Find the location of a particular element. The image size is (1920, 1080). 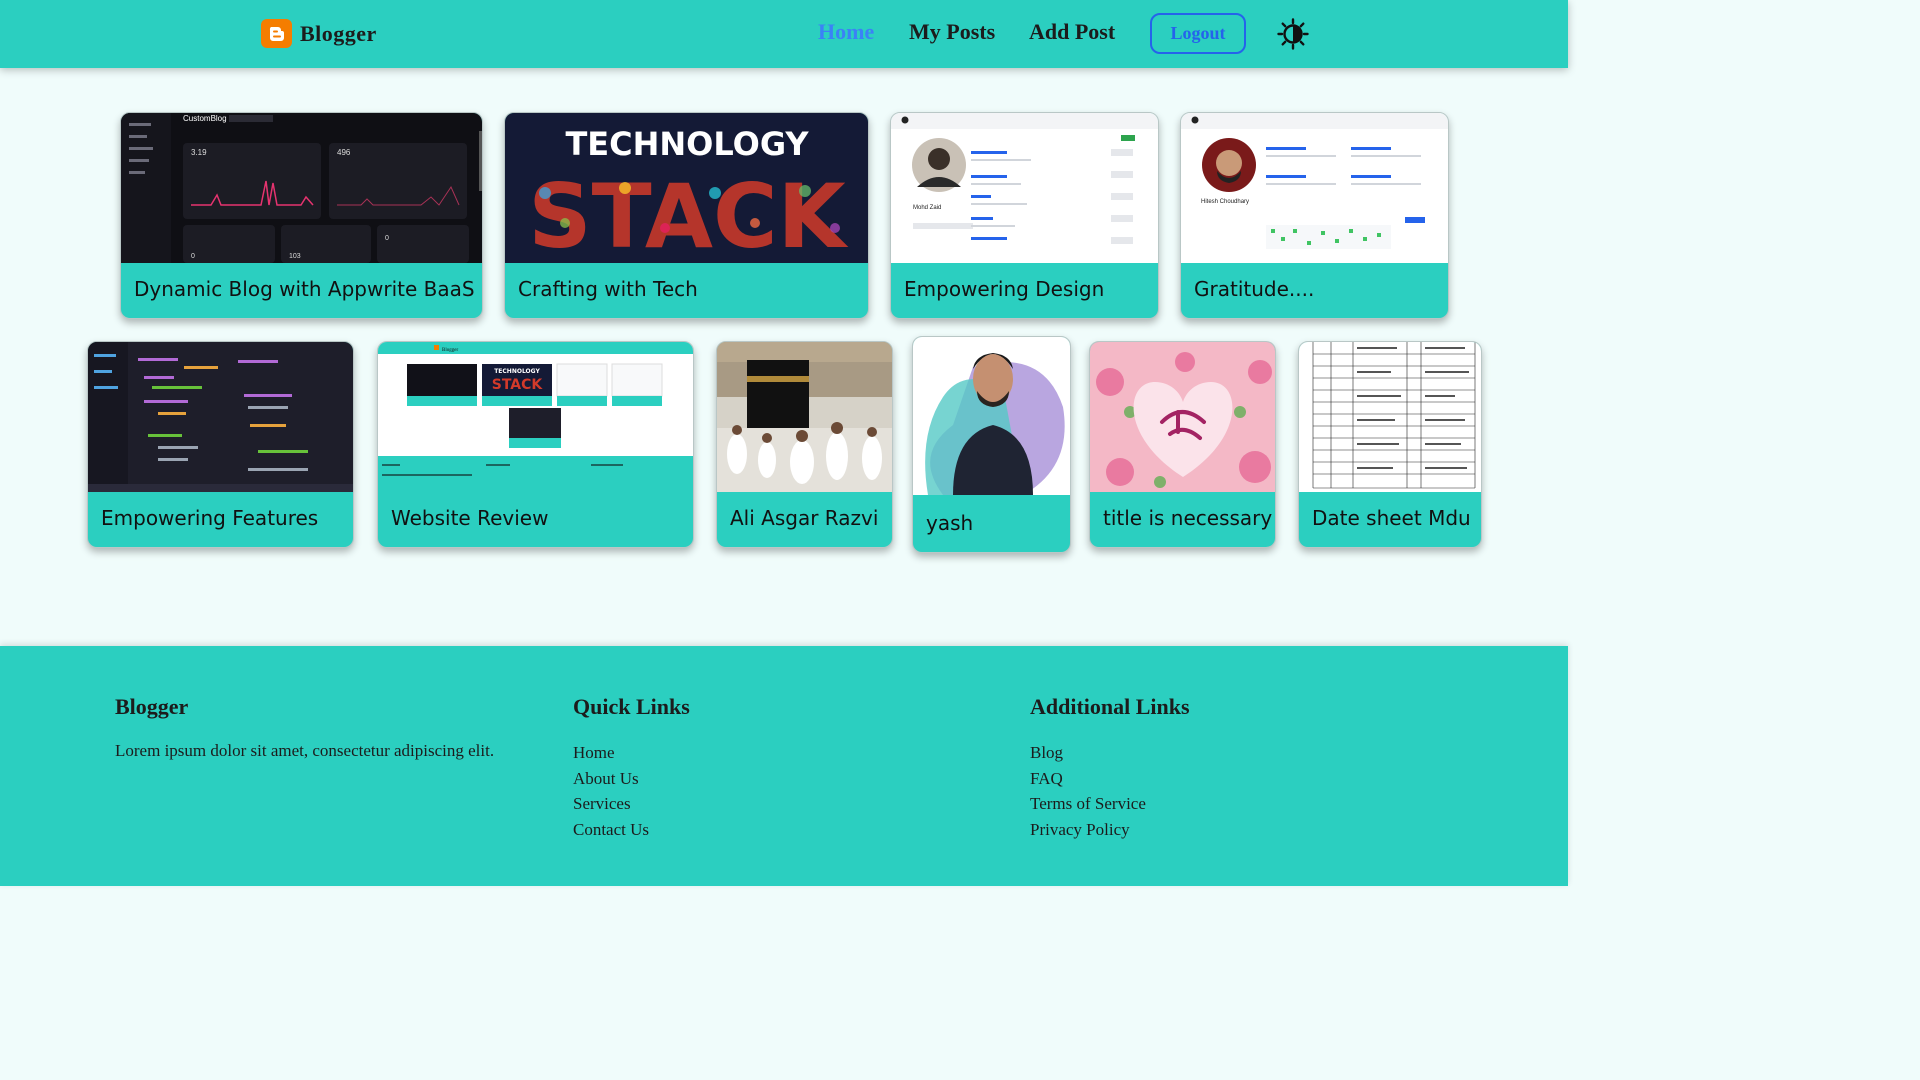

svg-text: 103 is located at coordinates (295, 256).